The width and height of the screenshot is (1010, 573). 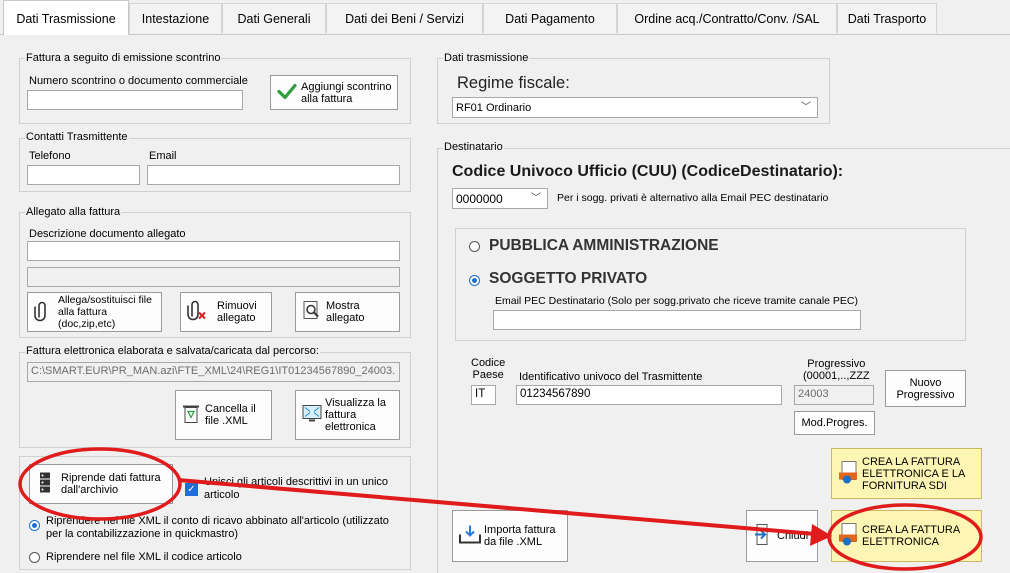 I want to click on scontrino-input, so click(x=135, y=100).